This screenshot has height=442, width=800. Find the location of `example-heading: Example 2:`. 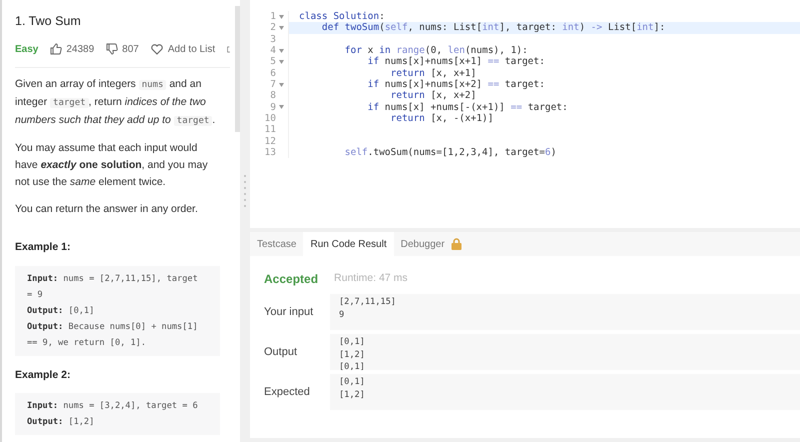

example-heading: Example 2: is located at coordinates (43, 375).